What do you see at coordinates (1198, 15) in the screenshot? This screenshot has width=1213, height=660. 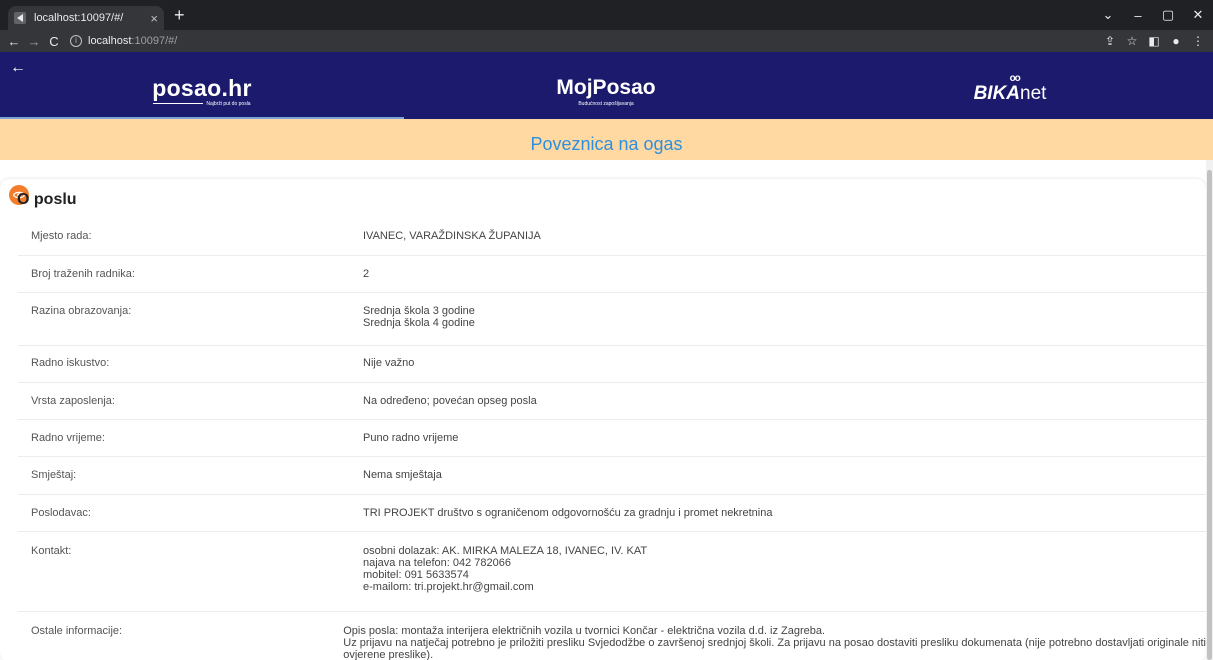 I see `close-window-button: ✕` at bounding box center [1198, 15].